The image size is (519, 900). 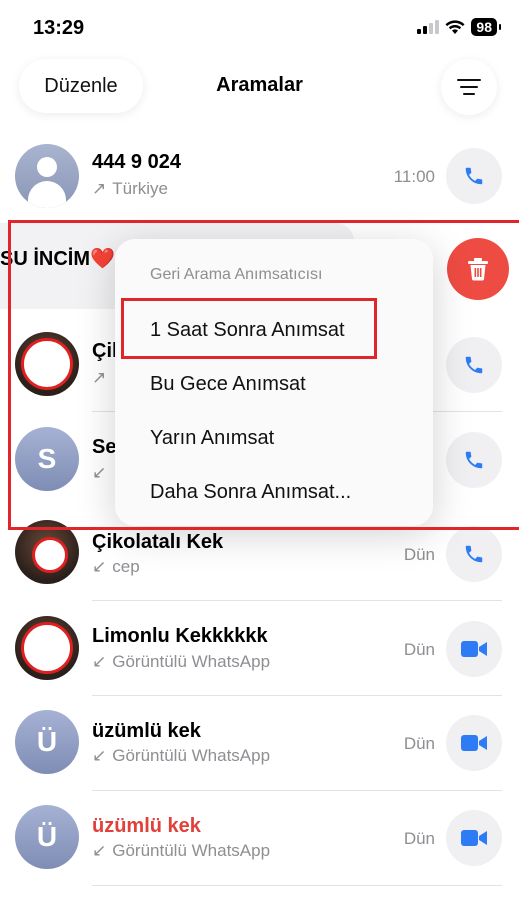 What do you see at coordinates (297, 885) in the screenshot?
I see `row-divider` at bounding box center [297, 885].